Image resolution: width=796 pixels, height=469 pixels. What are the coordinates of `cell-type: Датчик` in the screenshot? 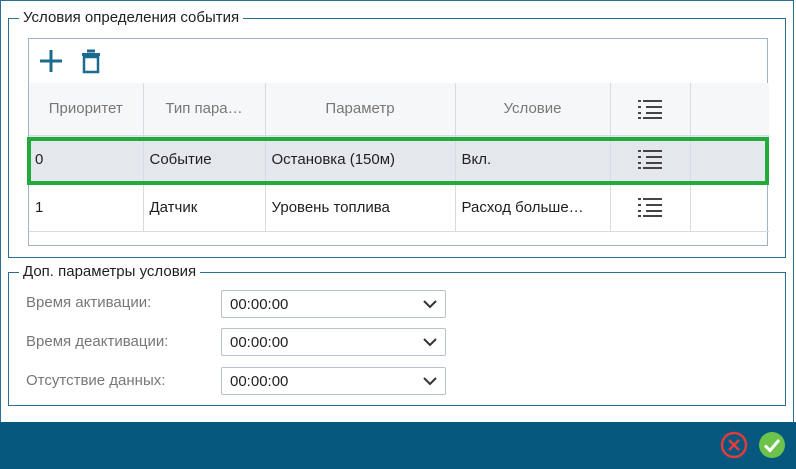 It's located at (204, 207).